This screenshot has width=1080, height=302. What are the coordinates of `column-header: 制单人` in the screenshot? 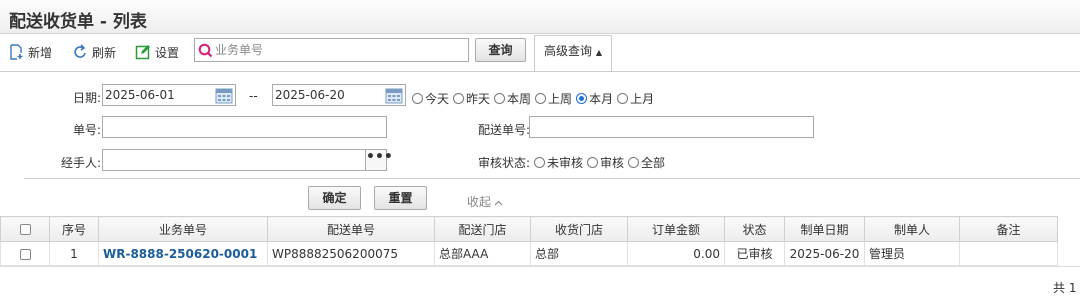 It's located at (912, 229).